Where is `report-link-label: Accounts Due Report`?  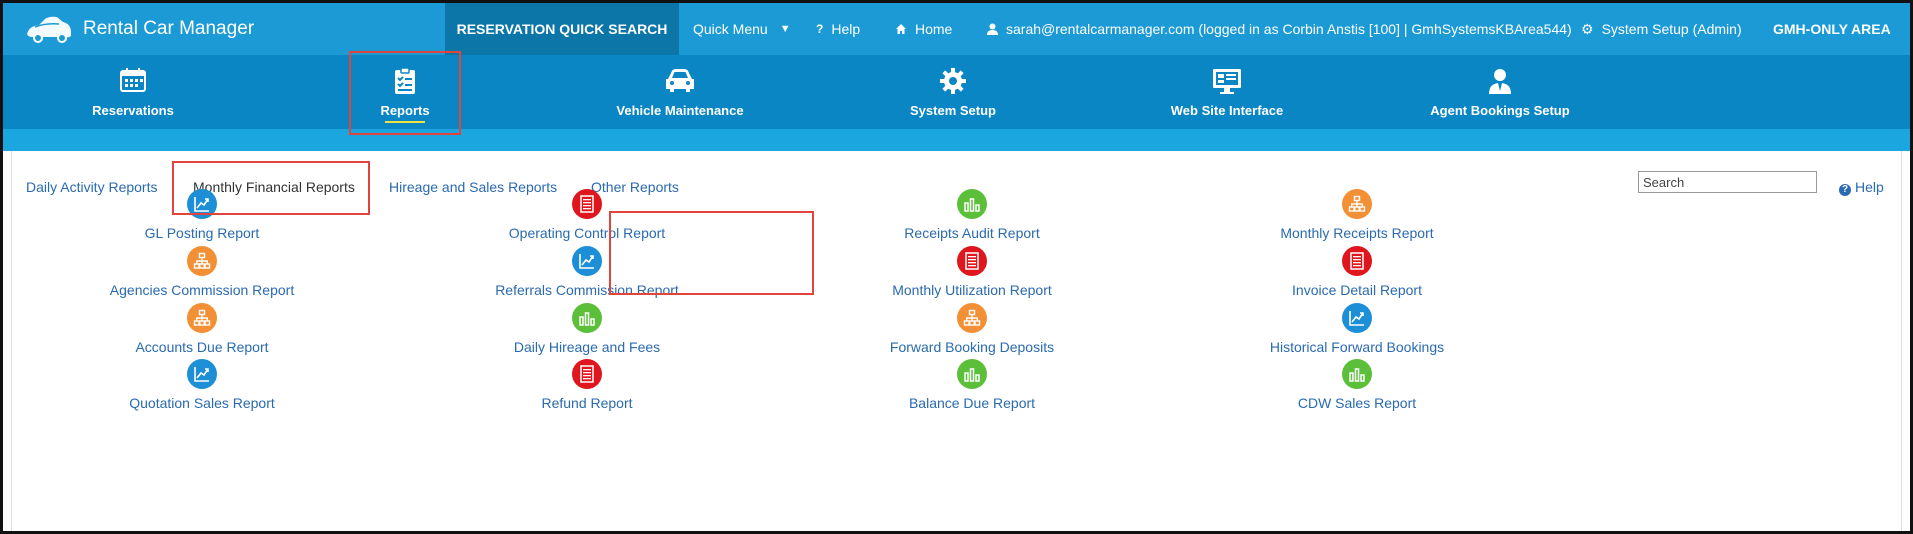 report-link-label: Accounts Due Report is located at coordinates (202, 347).